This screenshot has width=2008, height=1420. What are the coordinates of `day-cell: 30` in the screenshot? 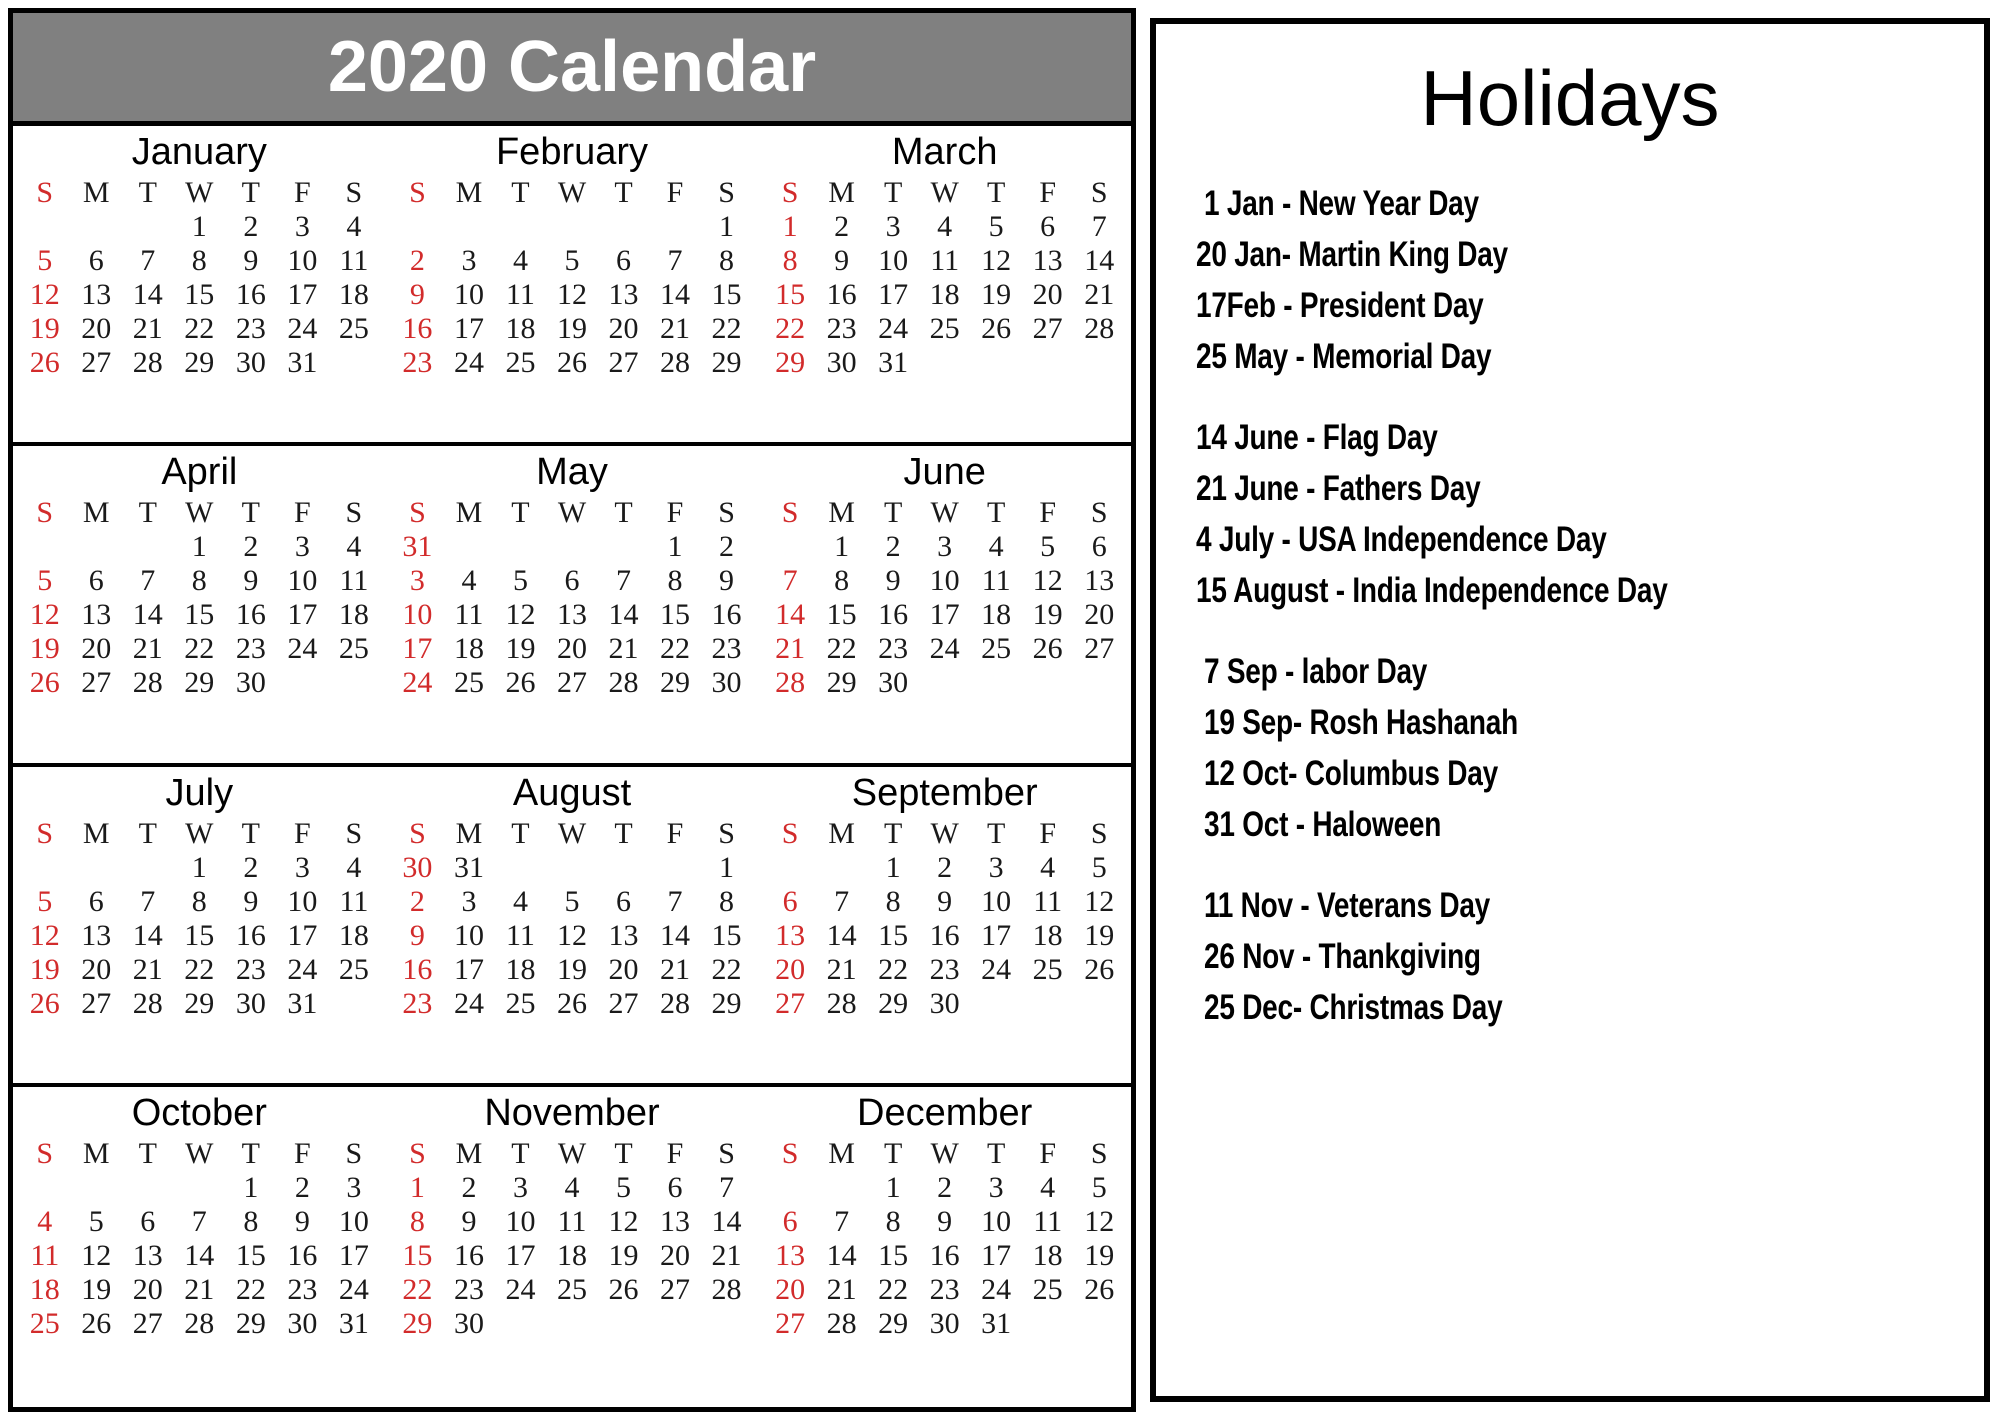 It's located at (945, 1324).